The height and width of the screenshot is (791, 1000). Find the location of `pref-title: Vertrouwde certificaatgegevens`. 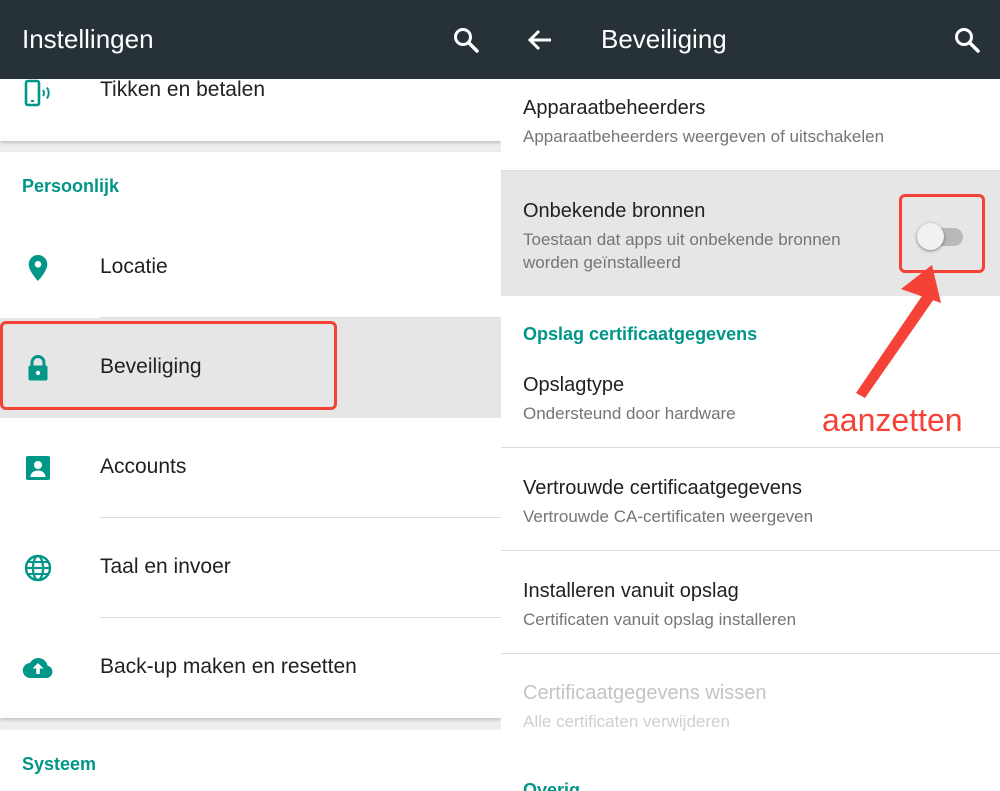

pref-title: Vertrouwde certificaatgegevens is located at coordinates (663, 488).